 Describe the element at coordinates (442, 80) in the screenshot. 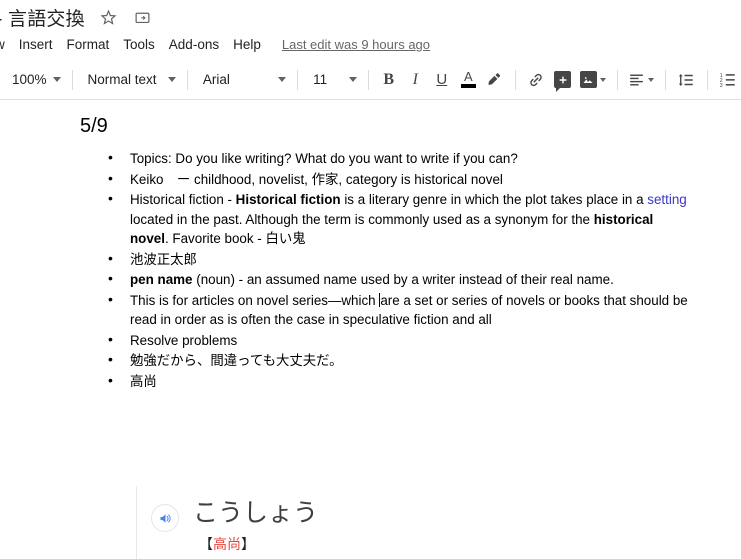

I see `underline-button: U` at that location.